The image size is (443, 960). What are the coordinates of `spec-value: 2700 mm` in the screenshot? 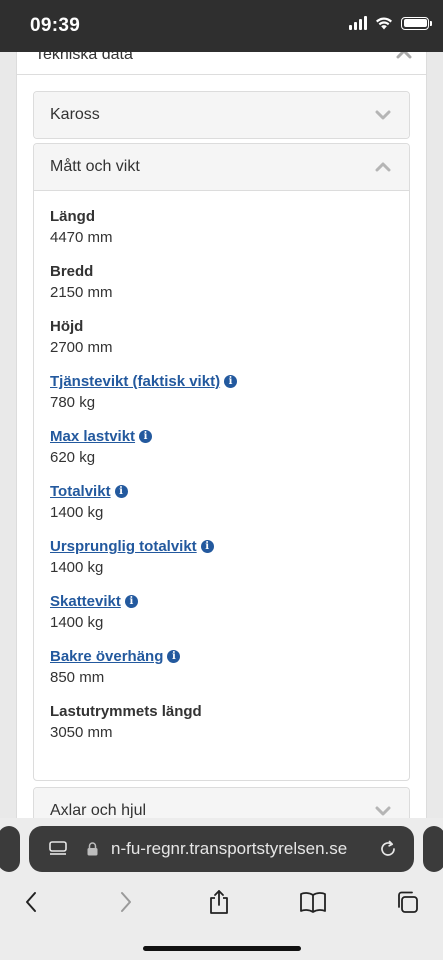 It's located at (81, 347).